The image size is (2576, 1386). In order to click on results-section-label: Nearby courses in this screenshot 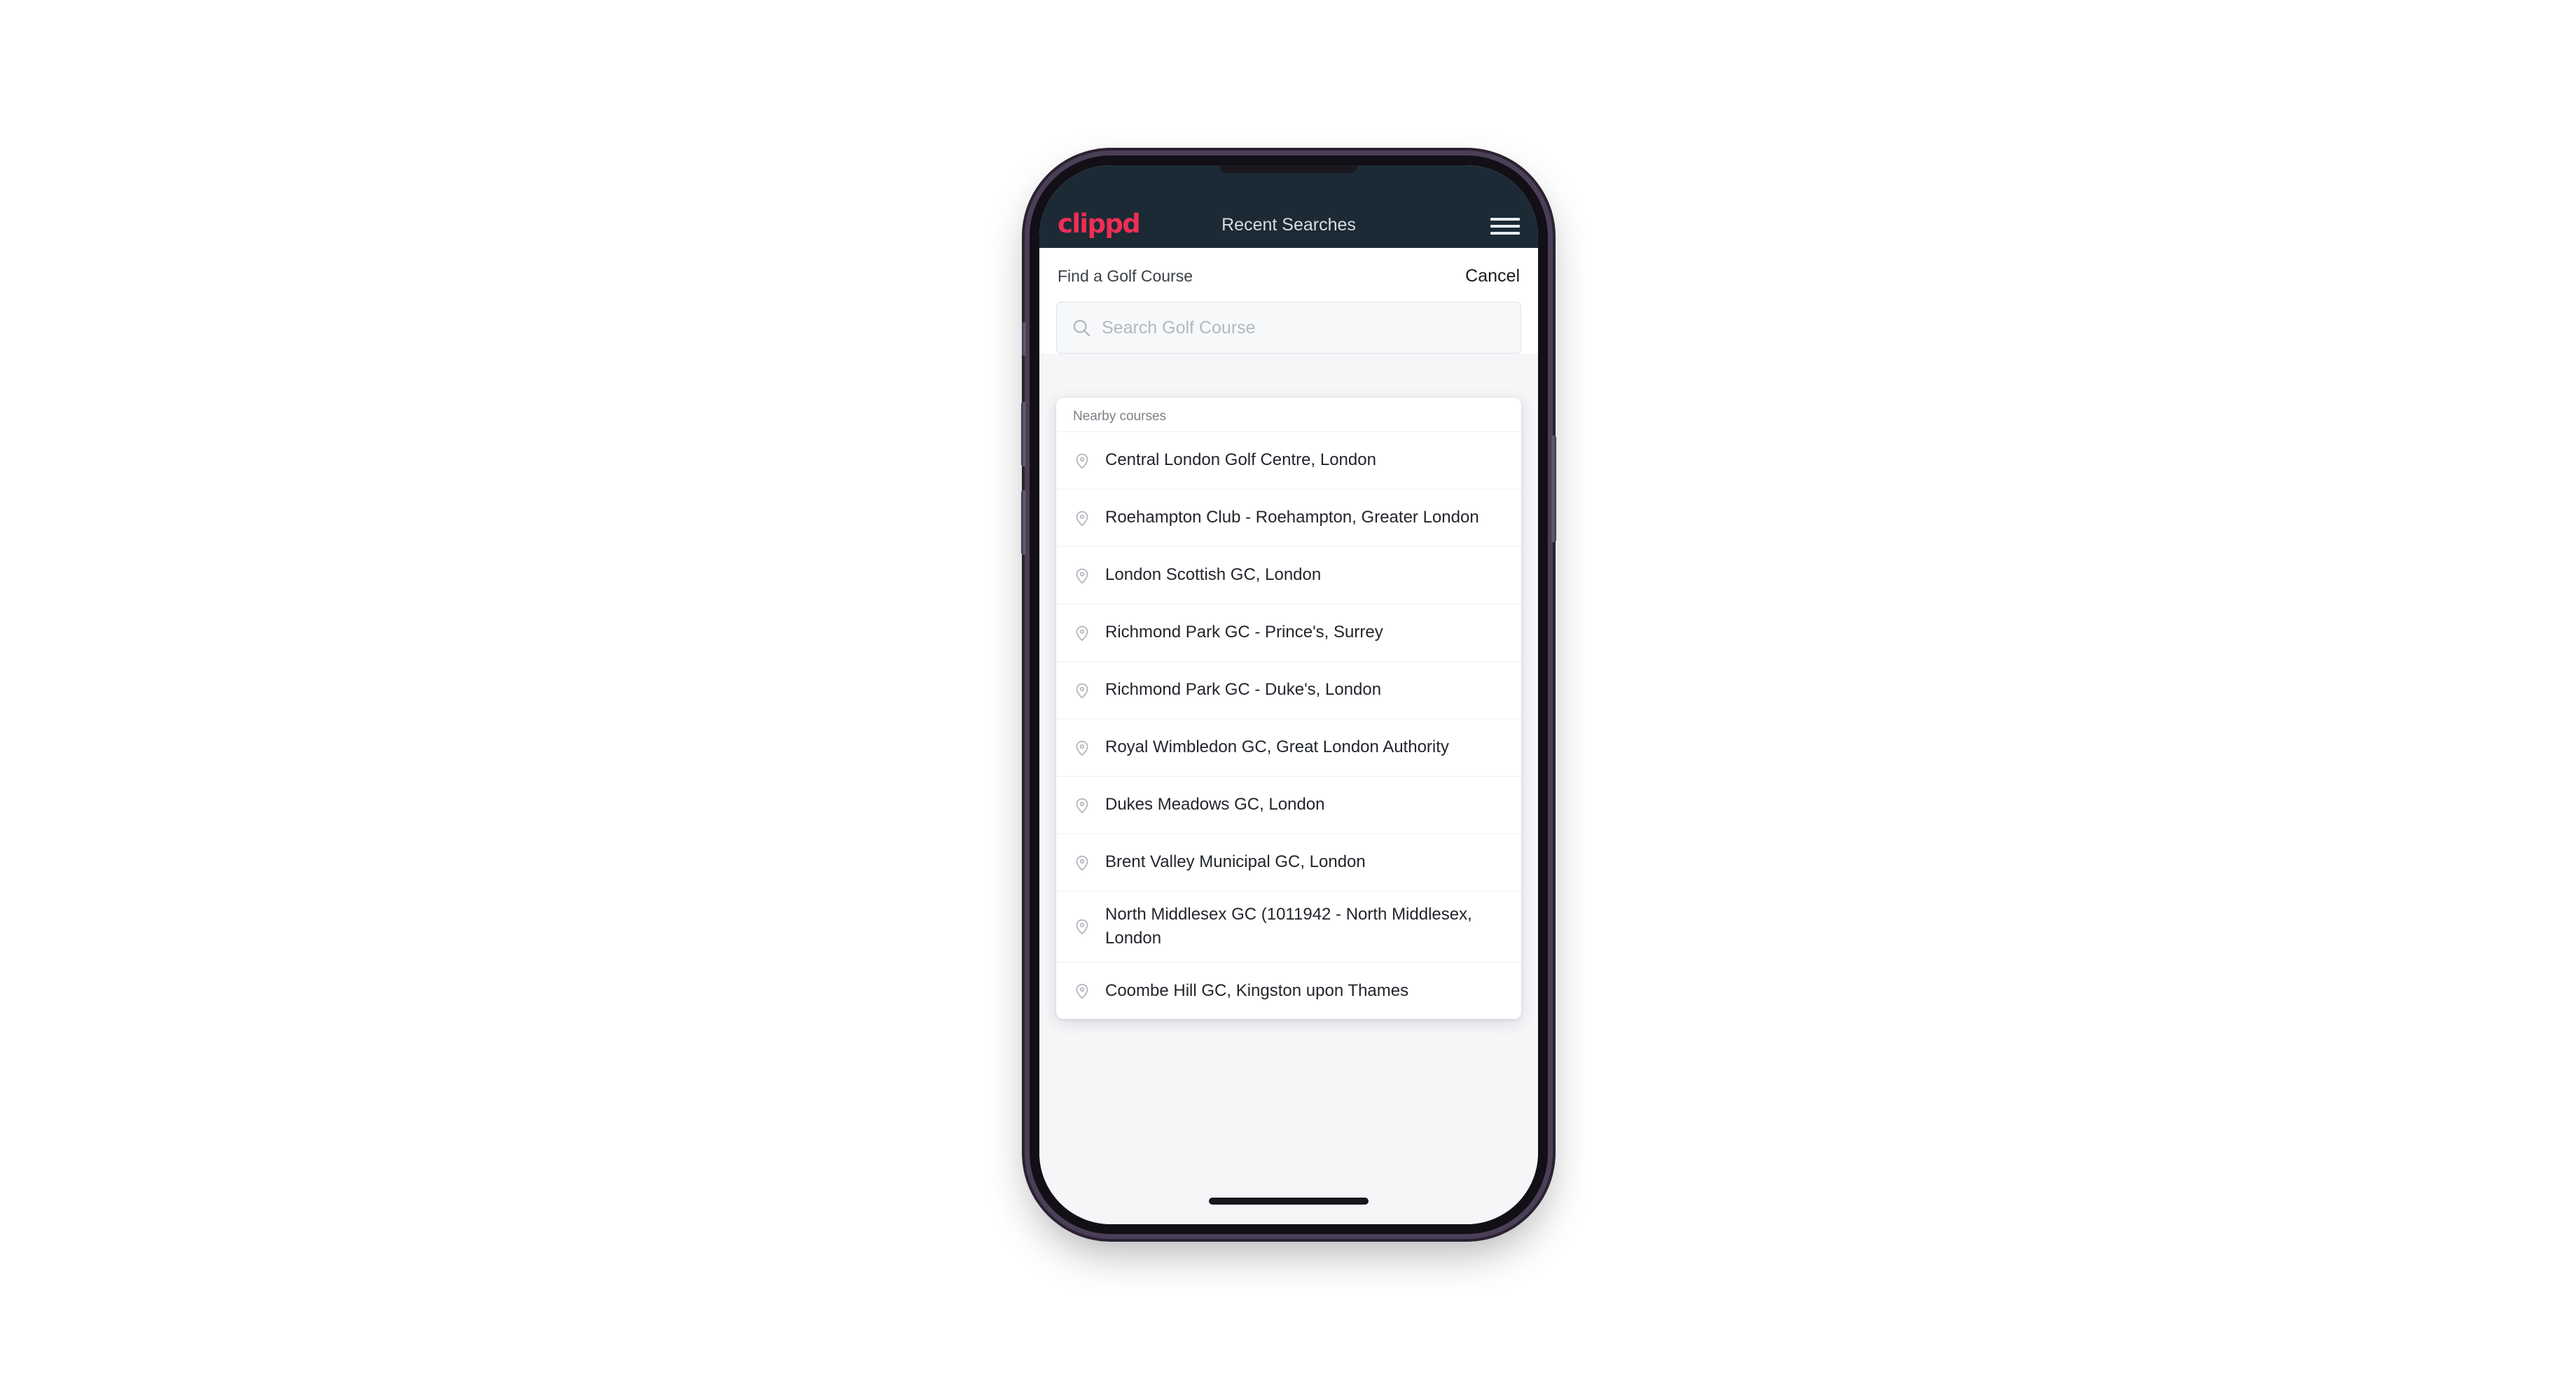, I will do `click(1120, 417)`.